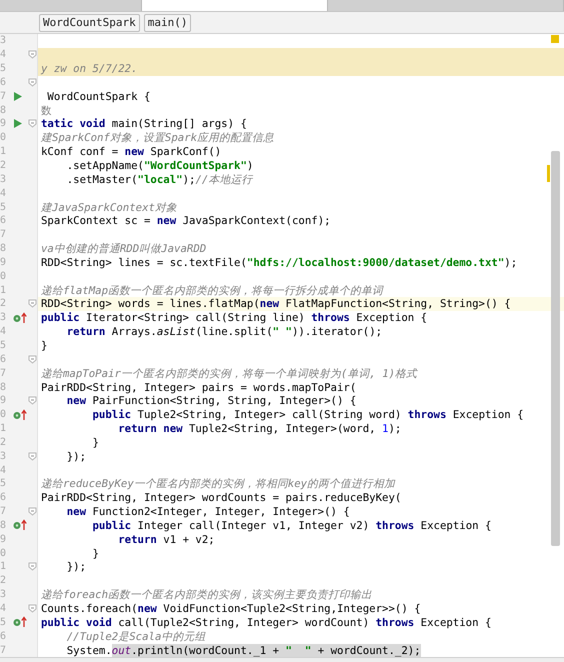  Describe the element at coordinates (168, 23) in the screenshot. I see `breadcrumb: main()` at that location.